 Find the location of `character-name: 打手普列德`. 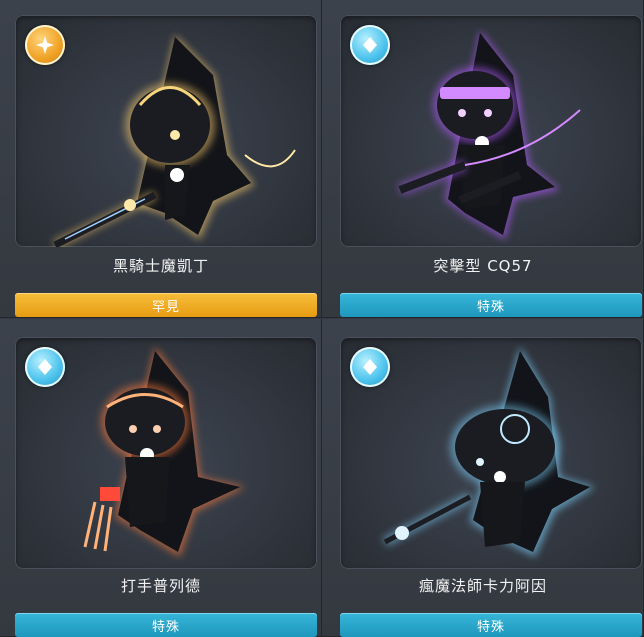

character-name: 打手普列德 is located at coordinates (160, 586).